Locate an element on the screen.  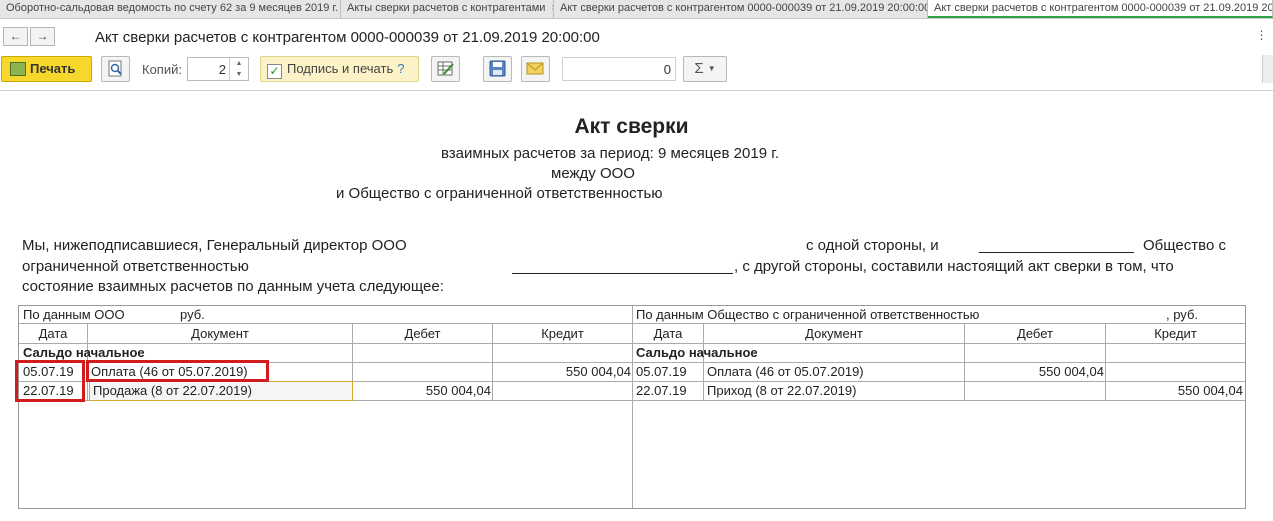
more-icon: ⋮ is located at coordinates (1261, 35).